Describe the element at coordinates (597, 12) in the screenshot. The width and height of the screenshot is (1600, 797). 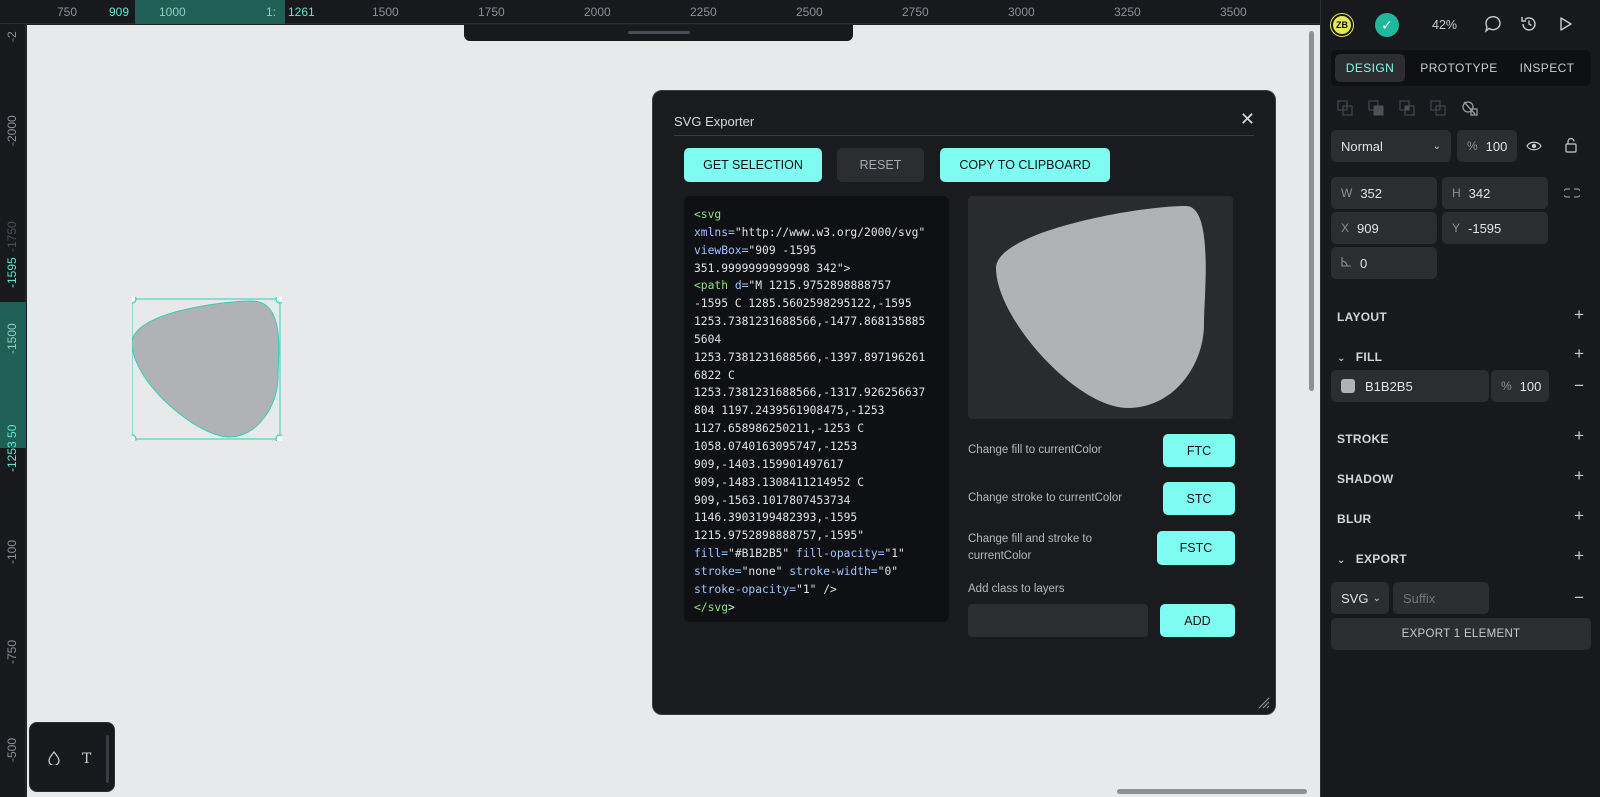
I see `ruler-tick: 2000` at that location.